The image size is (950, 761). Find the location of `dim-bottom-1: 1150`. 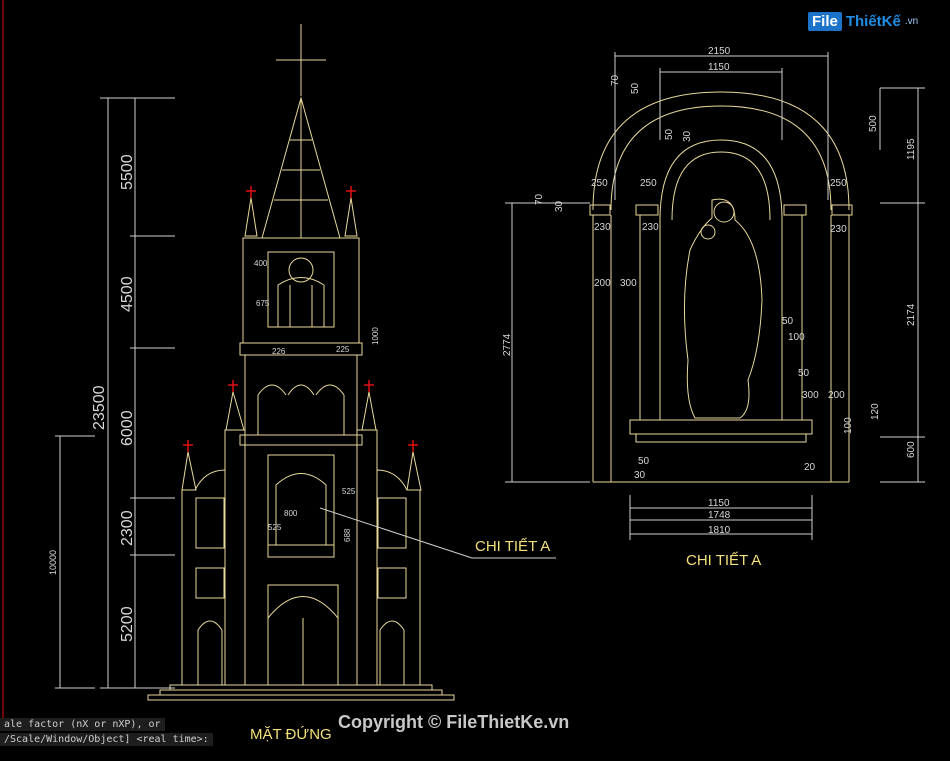

dim-bottom-1: 1150 is located at coordinates (719, 503).